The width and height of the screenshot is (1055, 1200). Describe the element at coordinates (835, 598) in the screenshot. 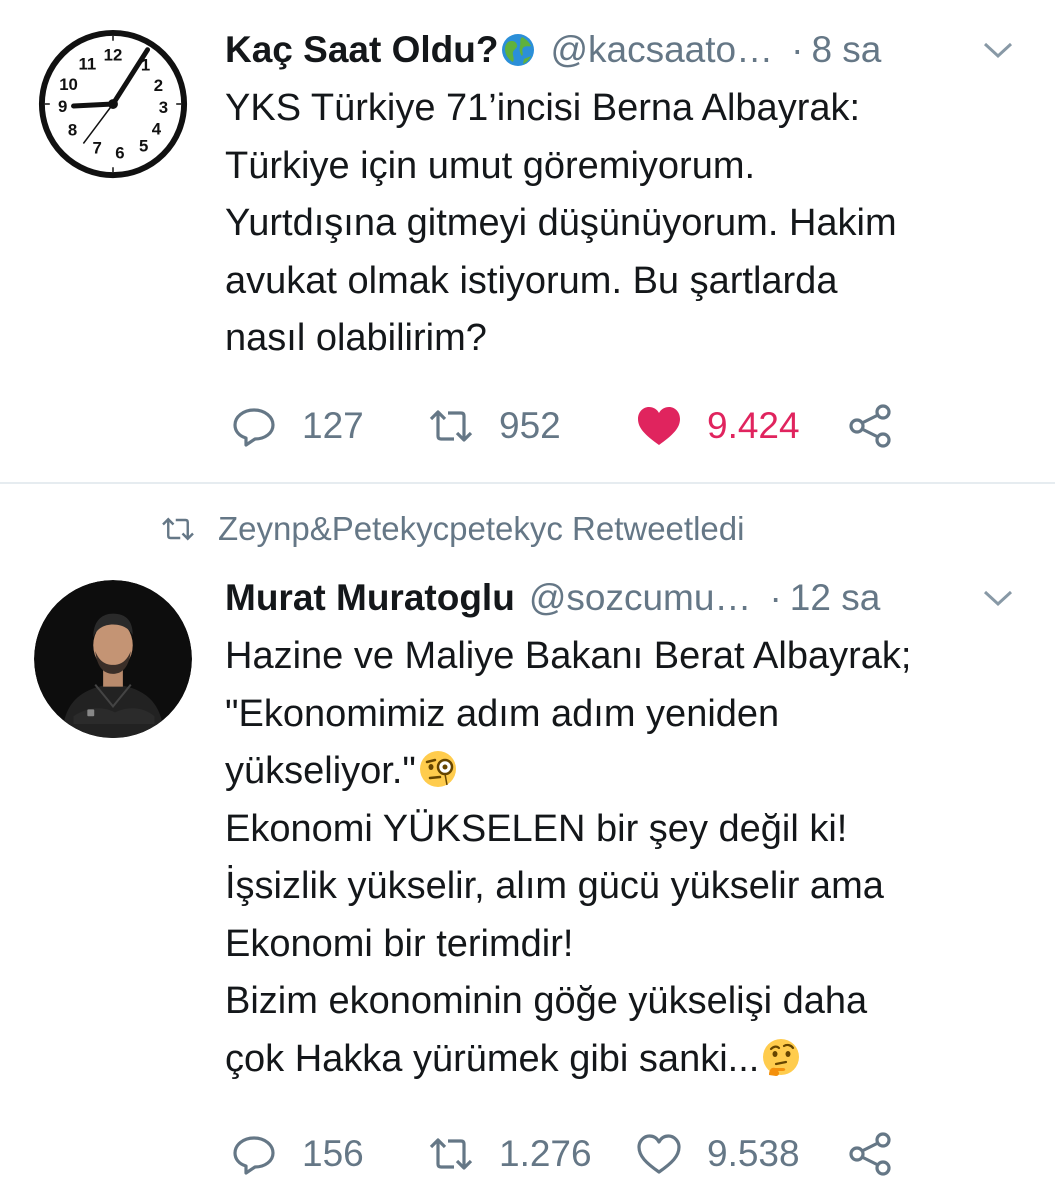

I see `tweet-time: 12 sa` at that location.